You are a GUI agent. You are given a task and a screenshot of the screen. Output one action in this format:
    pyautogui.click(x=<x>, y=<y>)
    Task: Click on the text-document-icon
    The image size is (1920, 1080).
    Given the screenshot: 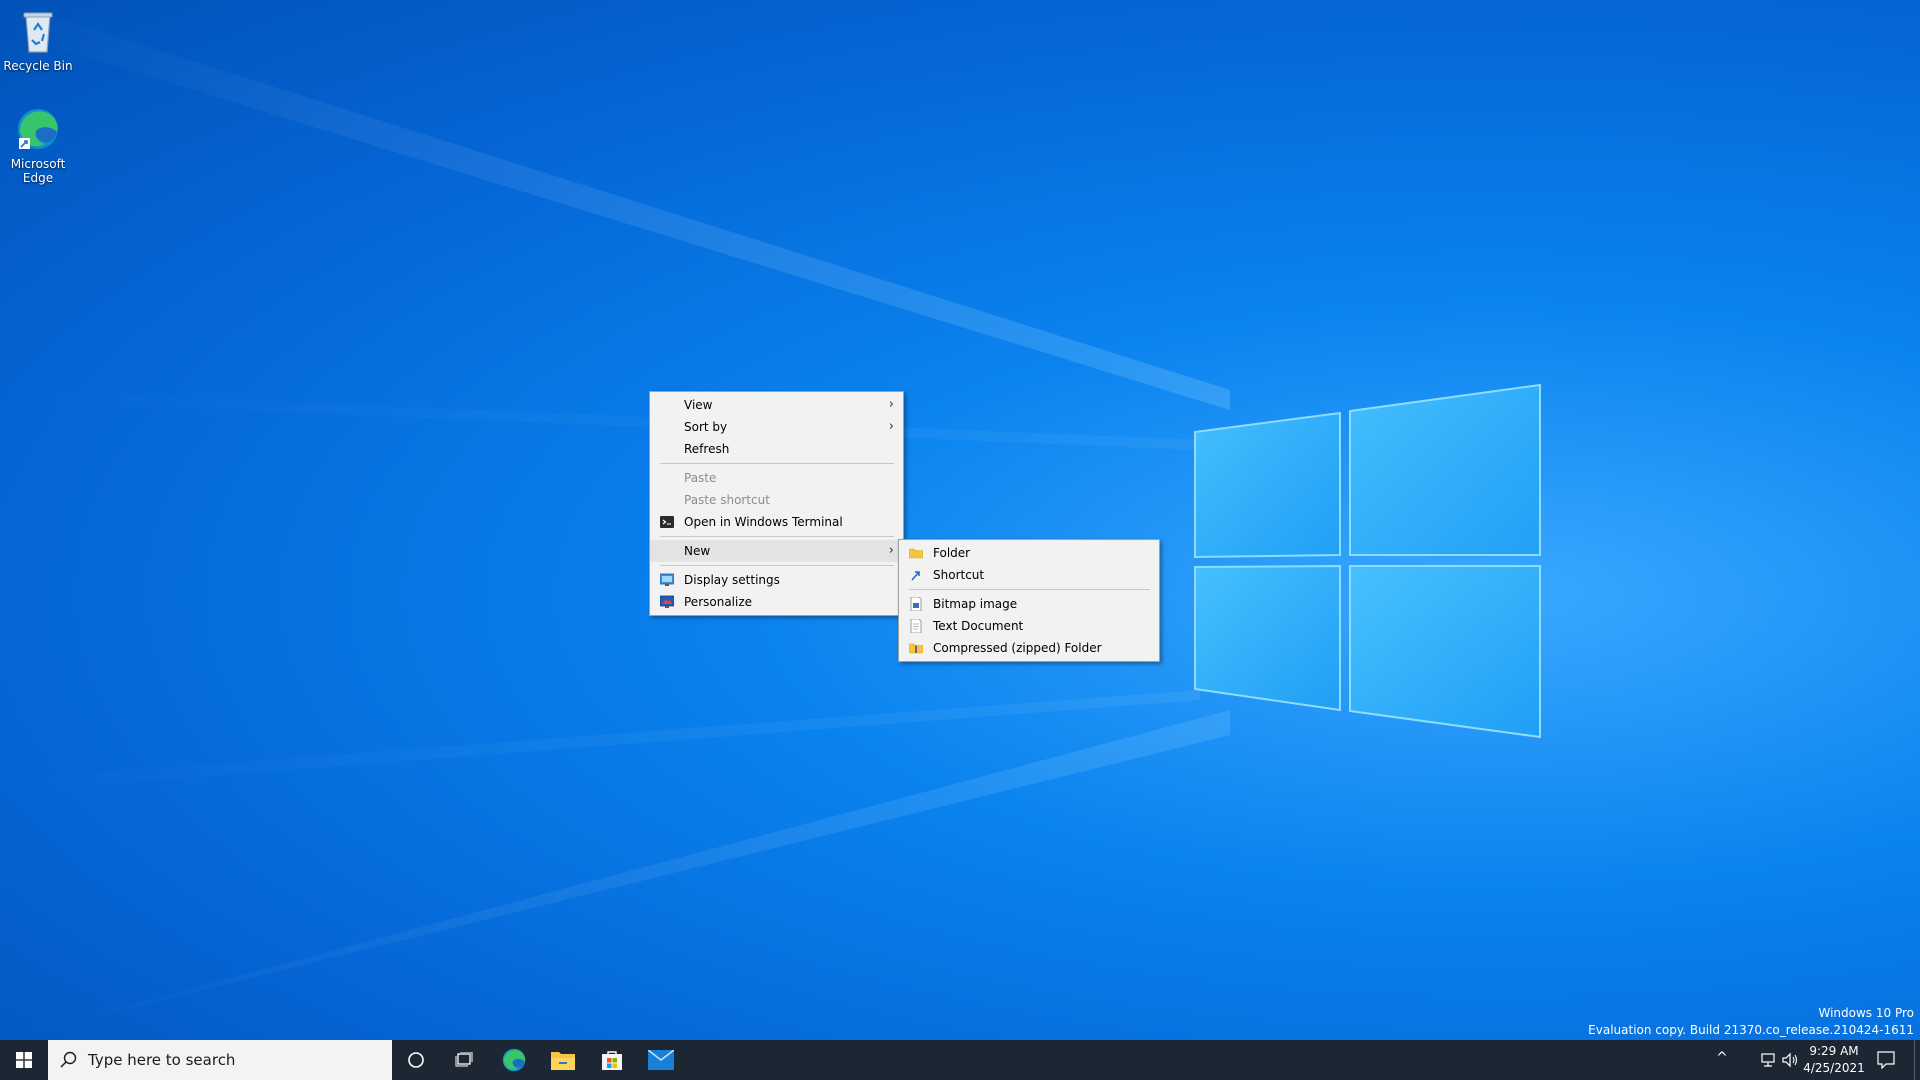 What is the action you would take?
    pyautogui.click(x=916, y=626)
    